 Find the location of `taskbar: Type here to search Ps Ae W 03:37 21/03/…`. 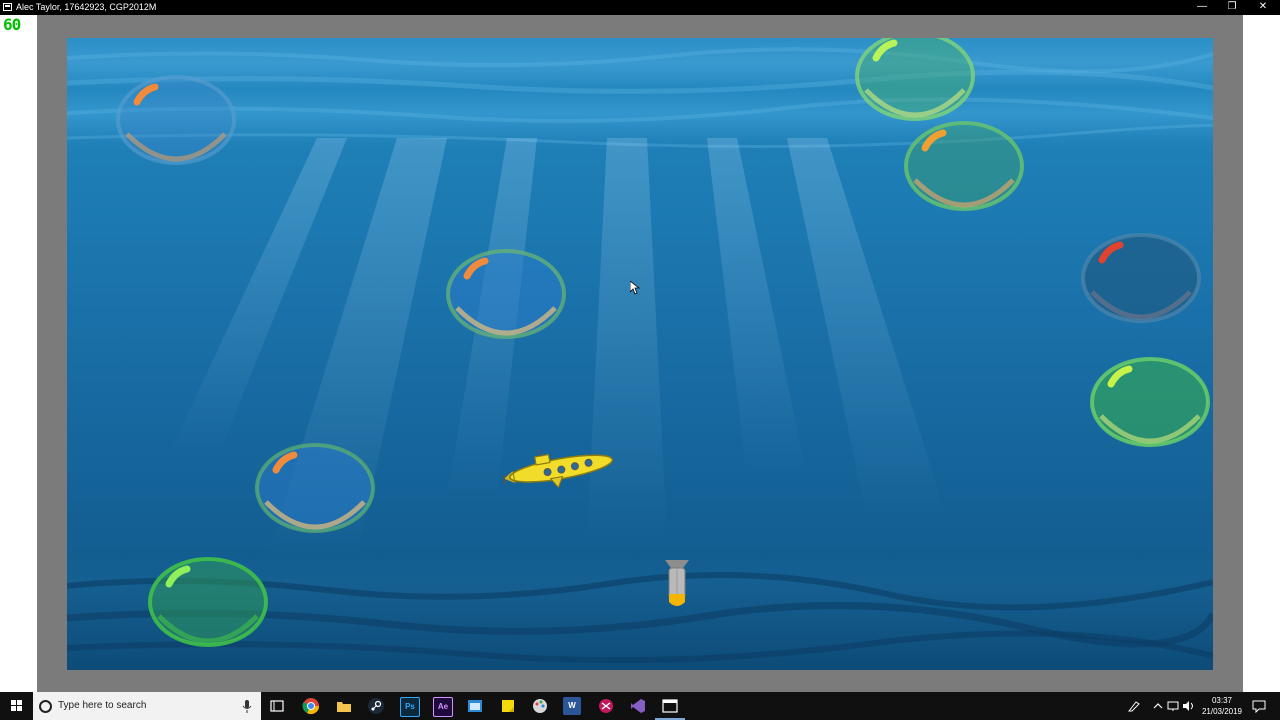

taskbar: Type here to search Ps Ae W 03:37 21/03/… is located at coordinates (640, 706).